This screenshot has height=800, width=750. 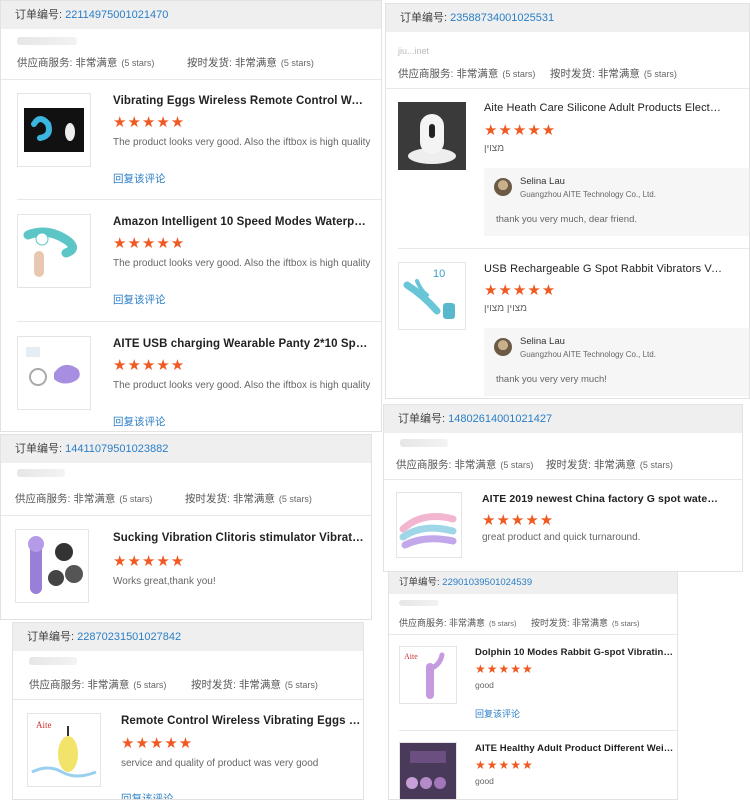 I want to click on teal-vibrator-icon, so click(x=54, y=251).